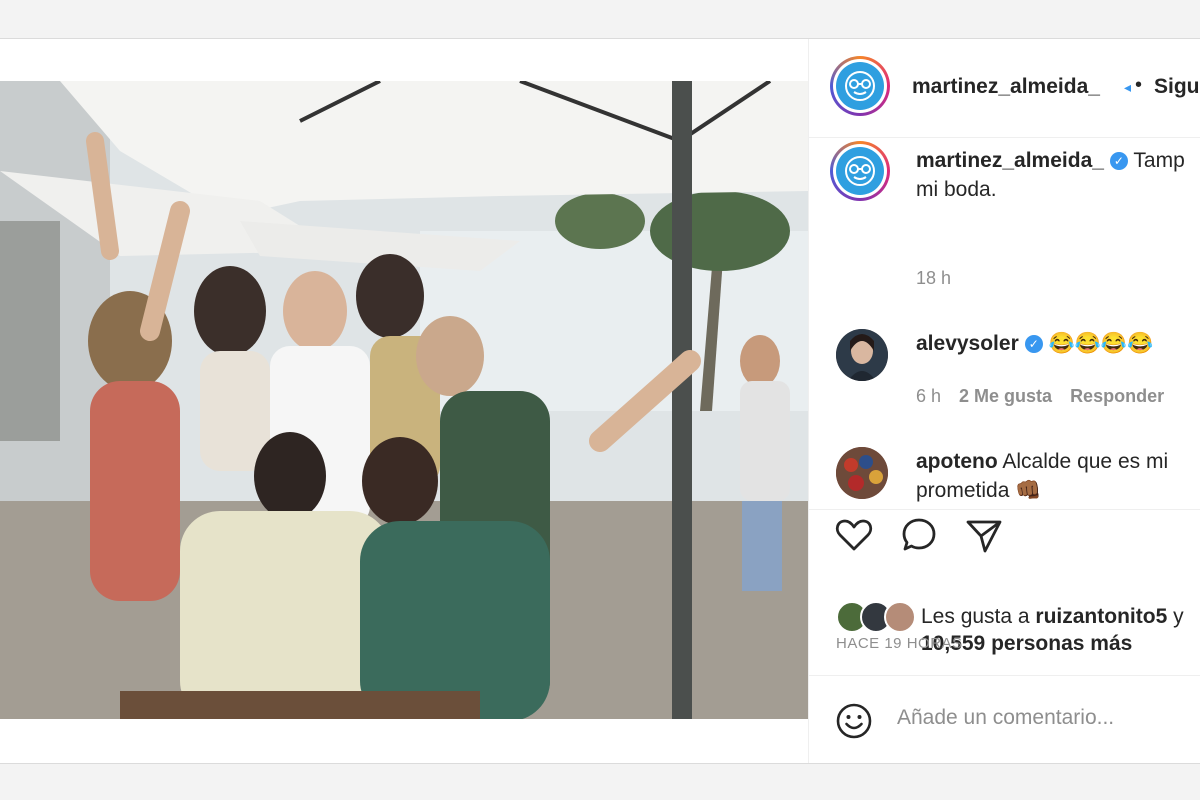  What do you see at coordinates (979, 490) in the screenshot?
I see `comment-2-line2: prometida 👊🏾` at bounding box center [979, 490].